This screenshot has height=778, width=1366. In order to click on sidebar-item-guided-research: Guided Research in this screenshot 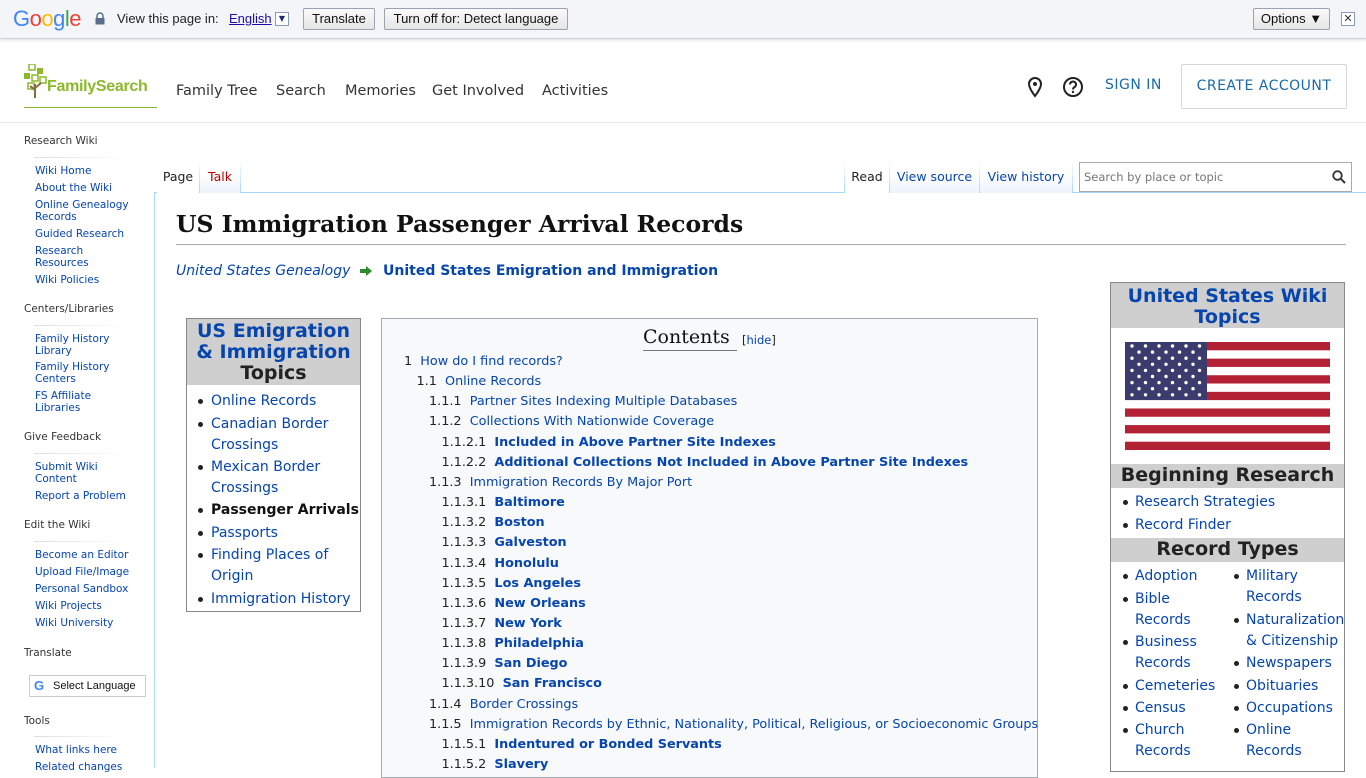, I will do `click(90, 234)`.